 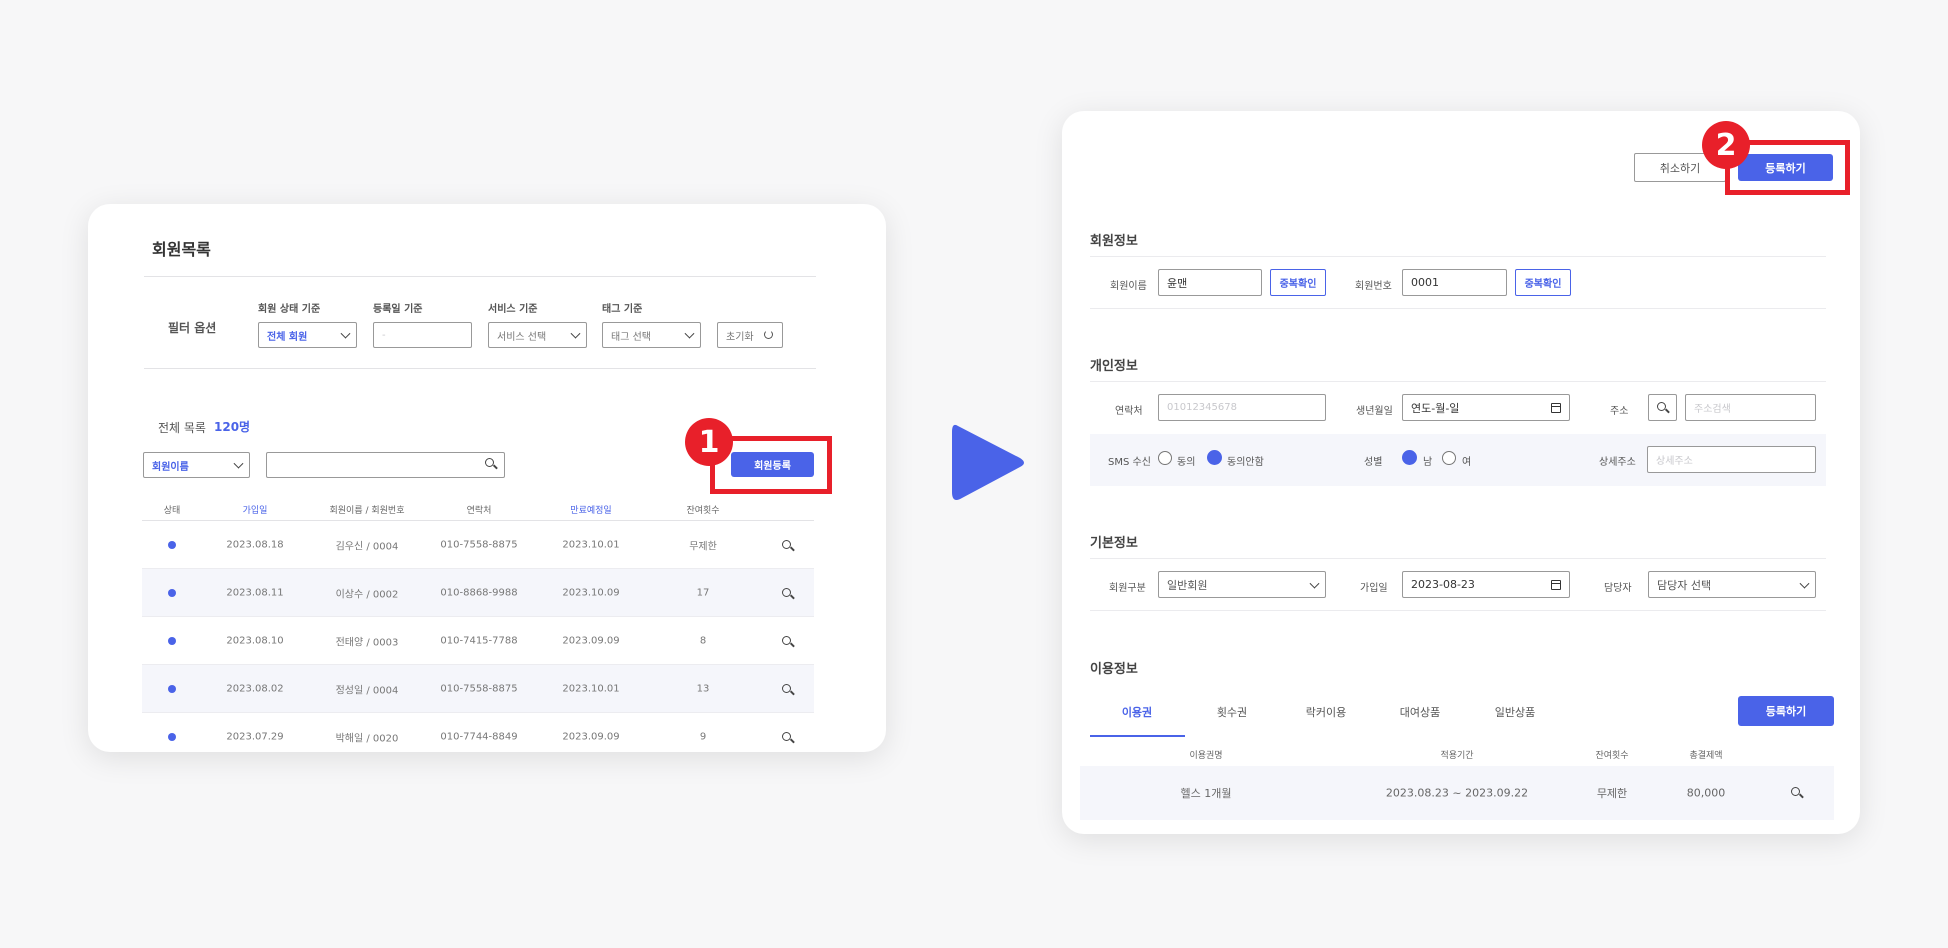 I want to click on cell-phone: 010-7415-7788, so click(x=479, y=641).